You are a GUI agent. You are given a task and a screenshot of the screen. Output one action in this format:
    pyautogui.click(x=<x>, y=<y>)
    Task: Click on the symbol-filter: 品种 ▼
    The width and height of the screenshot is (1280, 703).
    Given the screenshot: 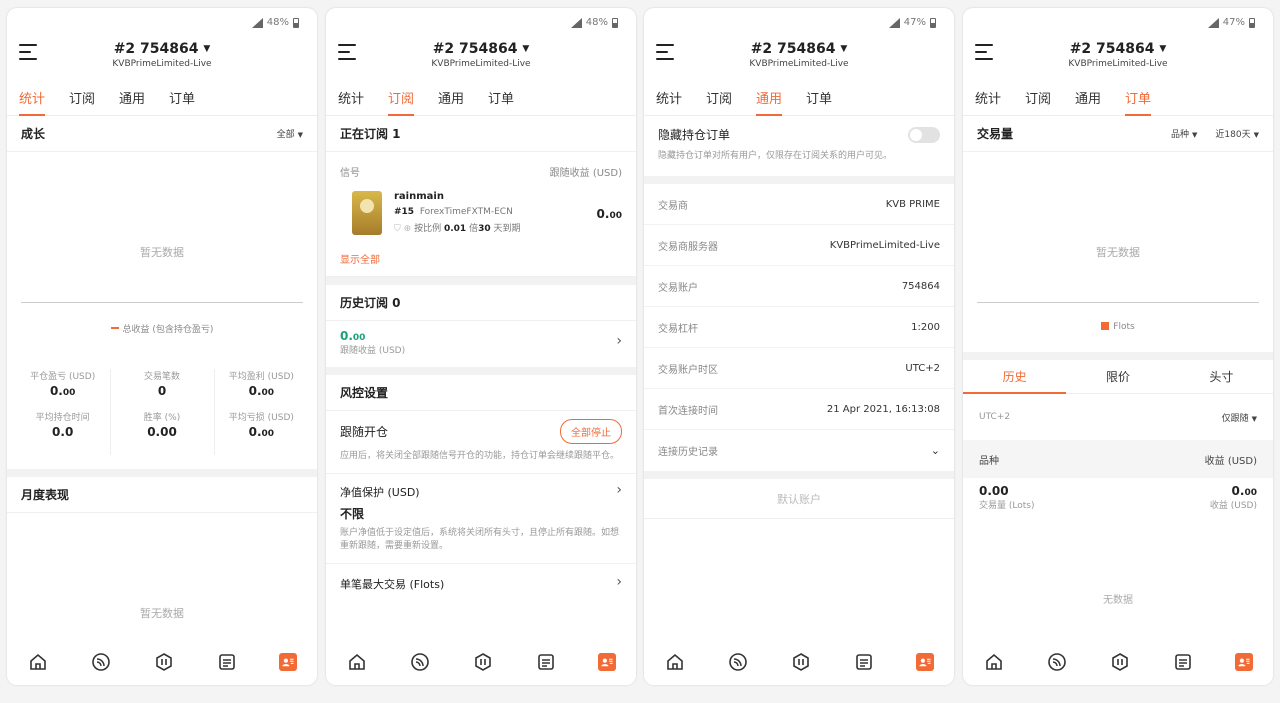 What is the action you would take?
    pyautogui.click(x=1184, y=133)
    